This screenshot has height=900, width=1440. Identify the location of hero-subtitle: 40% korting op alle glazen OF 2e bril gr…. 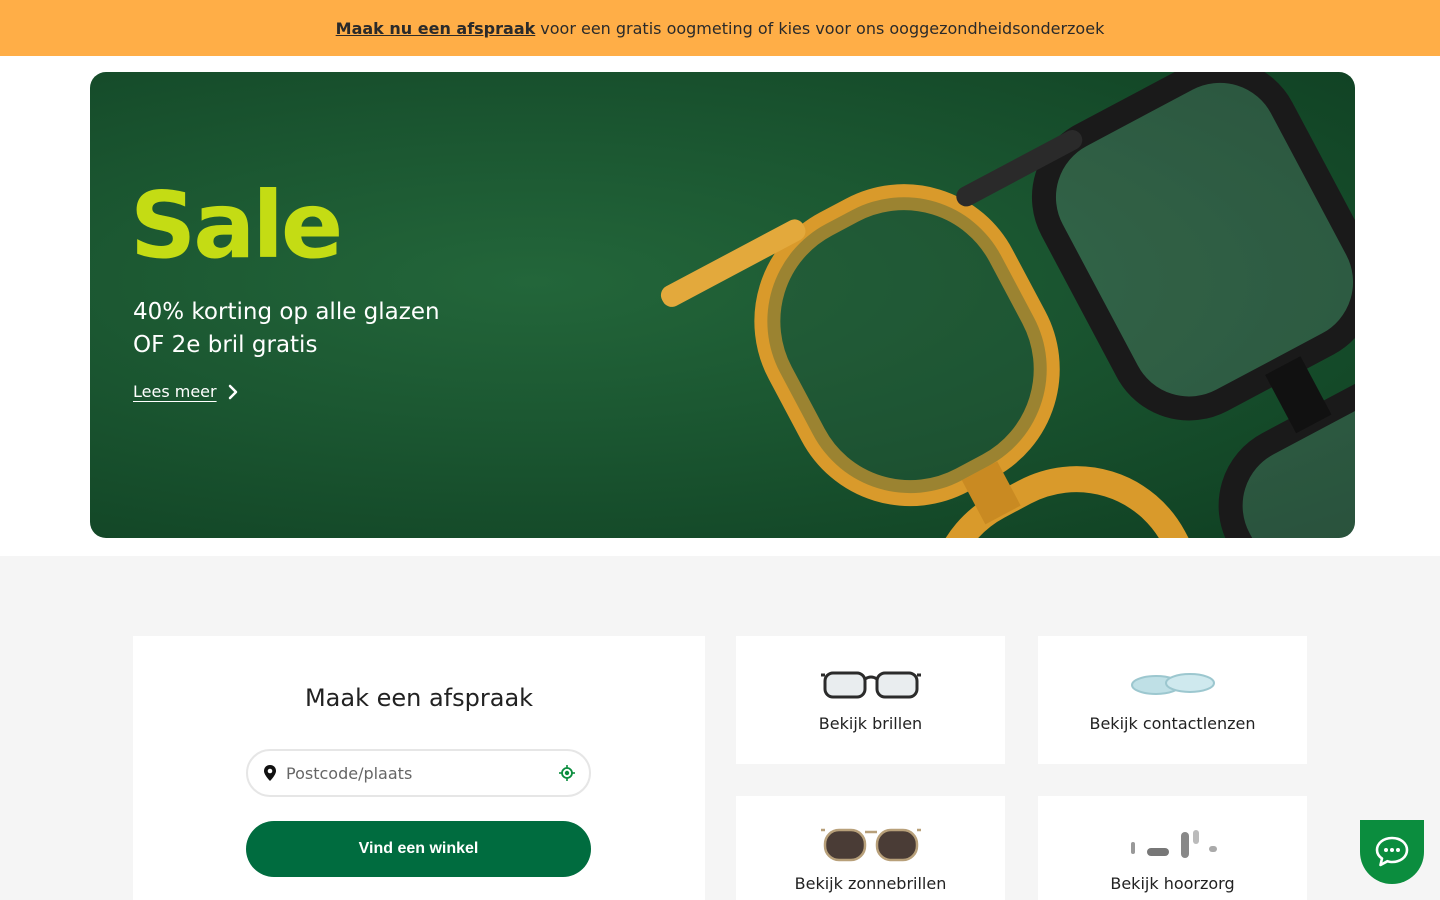
(286, 329).